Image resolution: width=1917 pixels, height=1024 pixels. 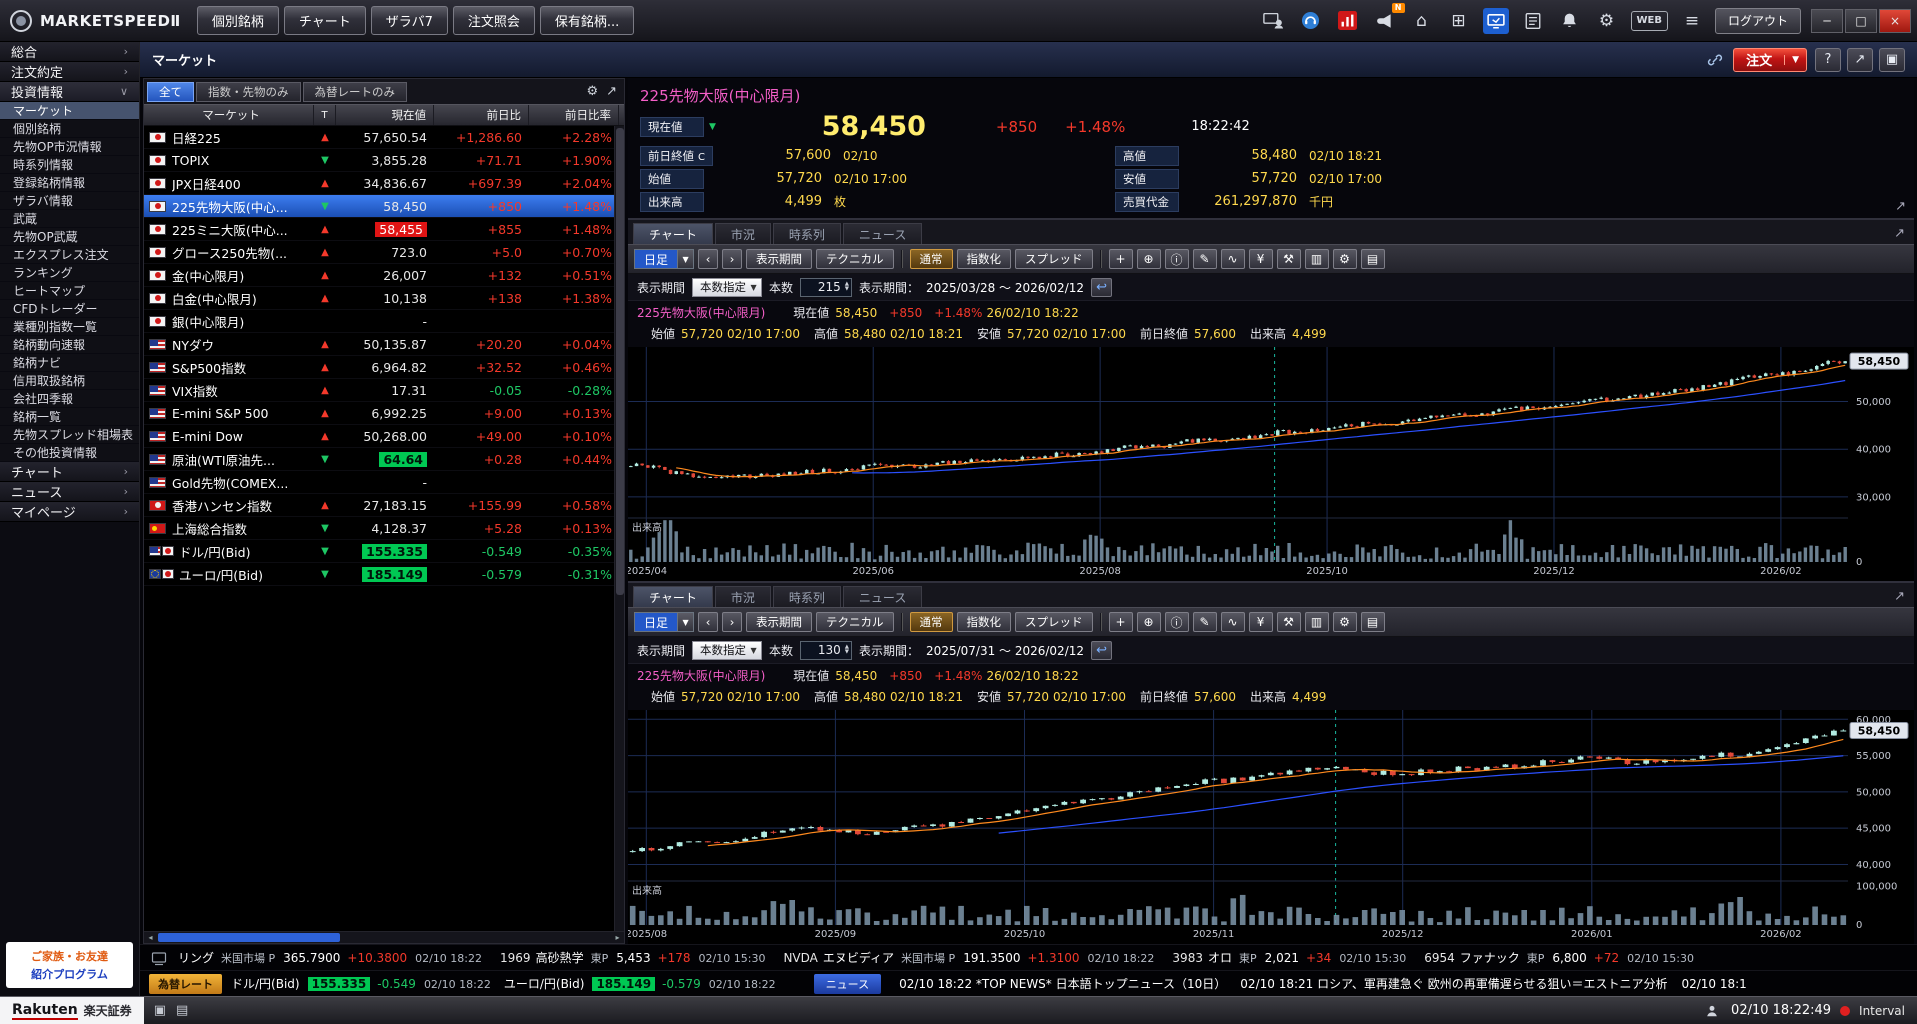 I want to click on period-mode-select: 本数指定 ▼, so click(x=727, y=650).